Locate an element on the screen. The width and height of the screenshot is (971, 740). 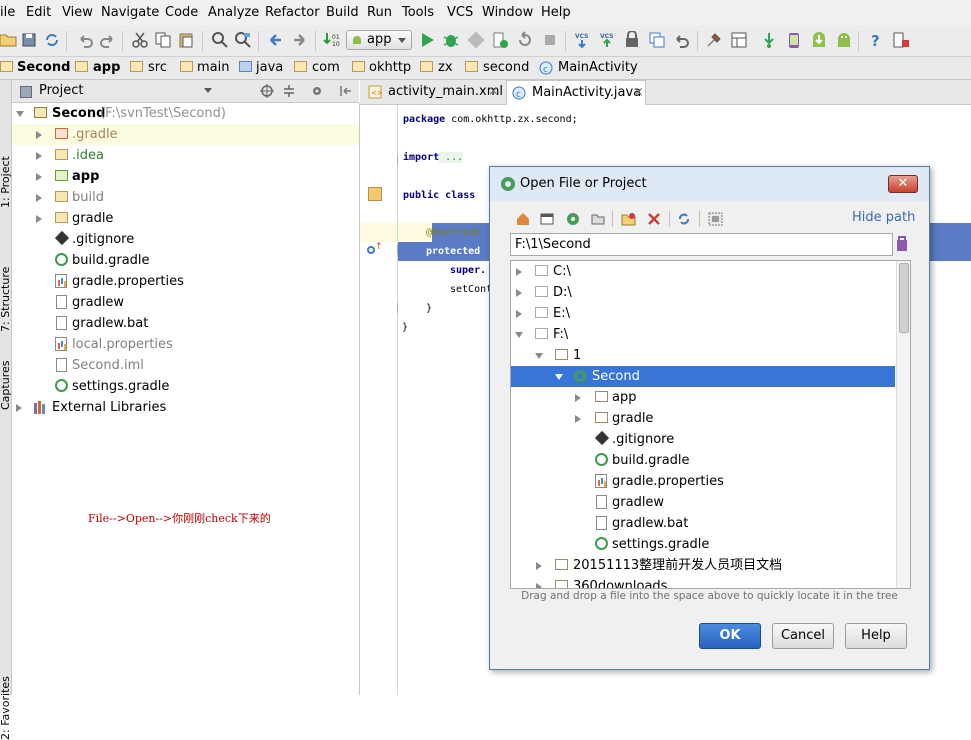
tree-item: Second.iml is located at coordinates (185, 365).